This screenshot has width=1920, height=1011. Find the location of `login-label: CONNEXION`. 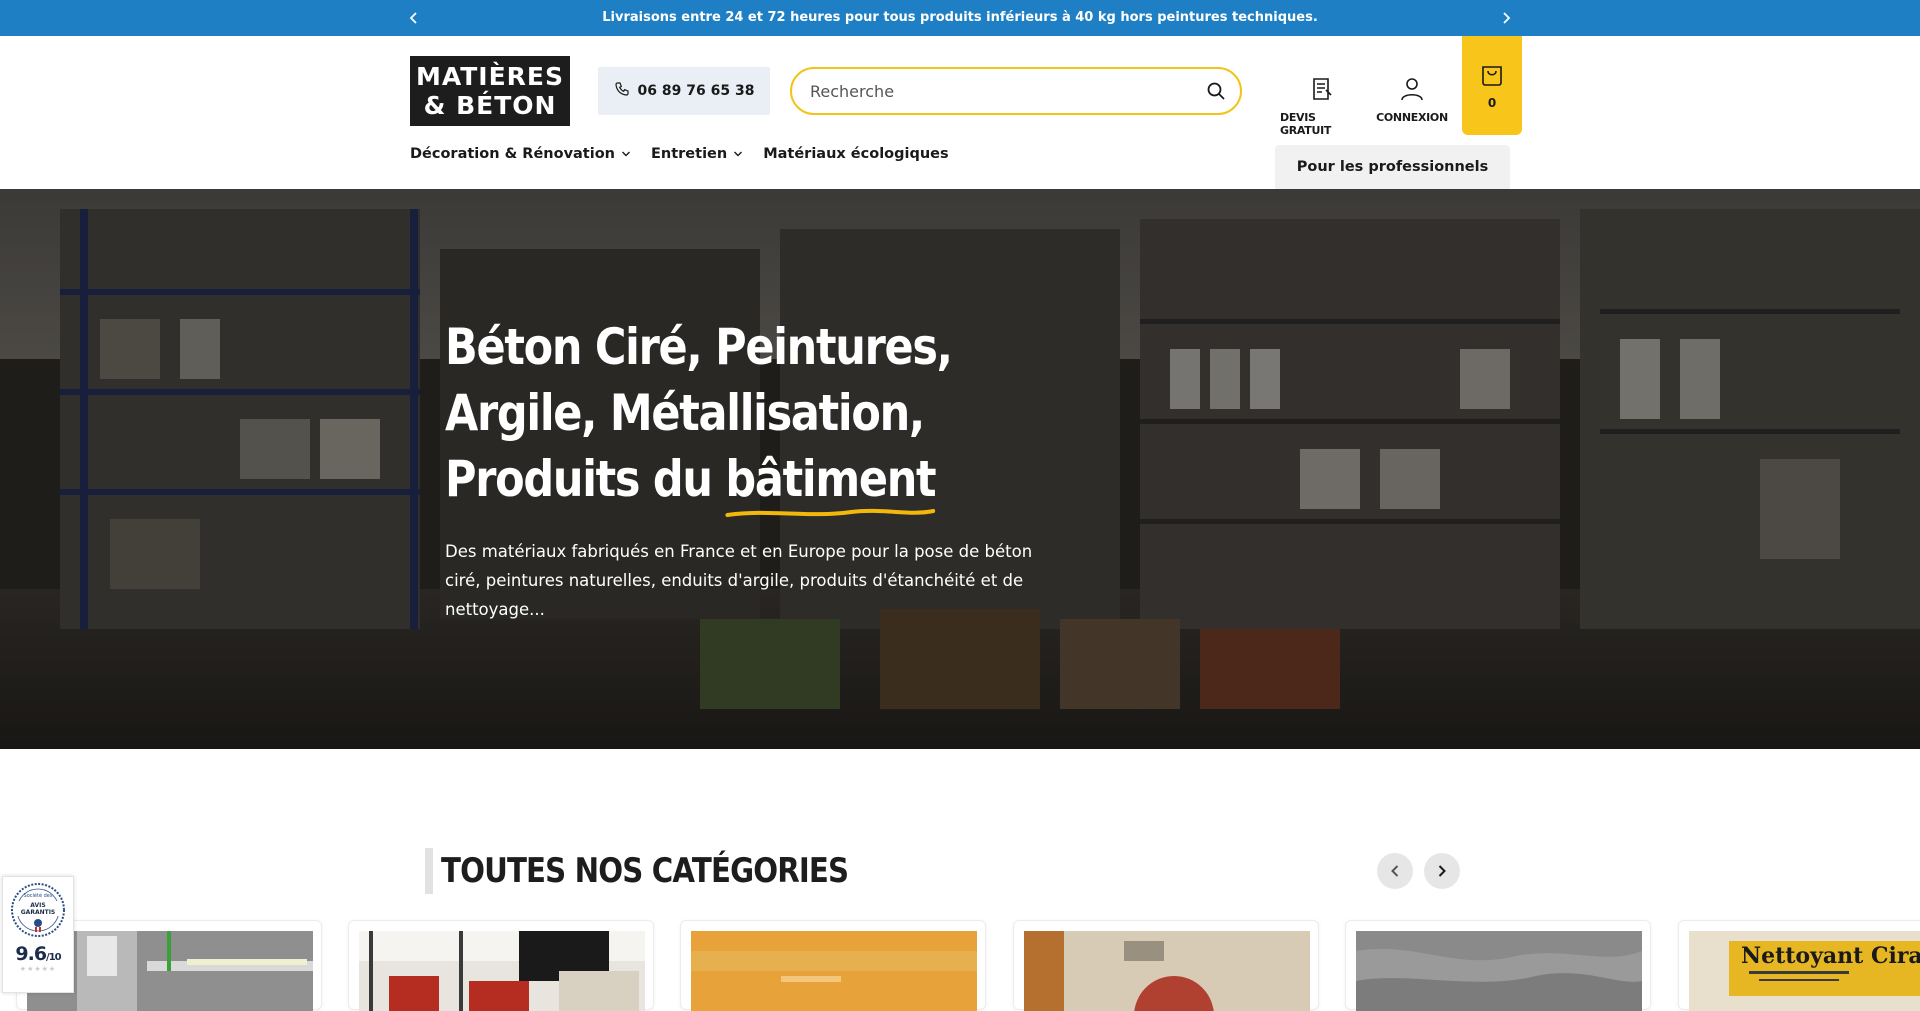

login-label: CONNEXION is located at coordinates (1412, 117).